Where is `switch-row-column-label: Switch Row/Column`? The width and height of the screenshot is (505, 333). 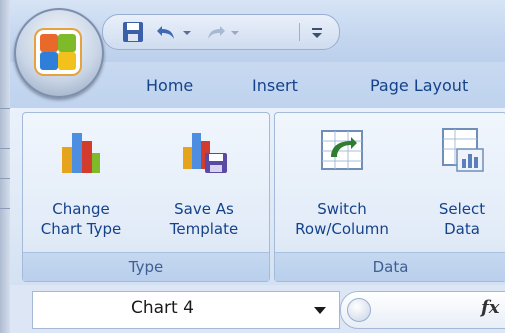
switch-row-column-label: Switch Row/Column is located at coordinates (342, 219).